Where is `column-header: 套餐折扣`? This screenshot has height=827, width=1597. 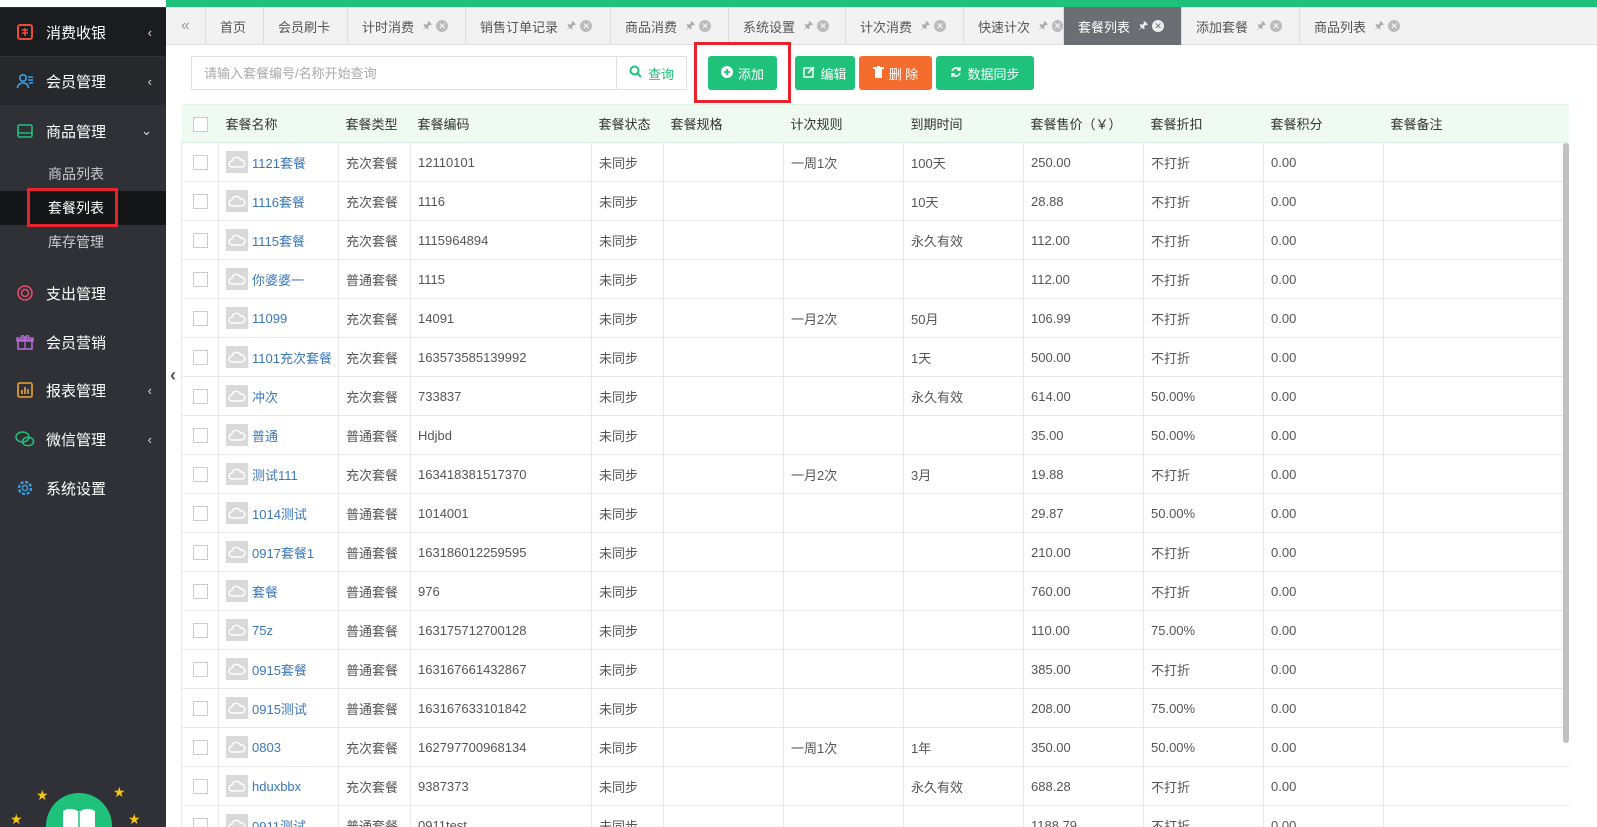 column-header: 套餐折扣 is located at coordinates (1203, 123).